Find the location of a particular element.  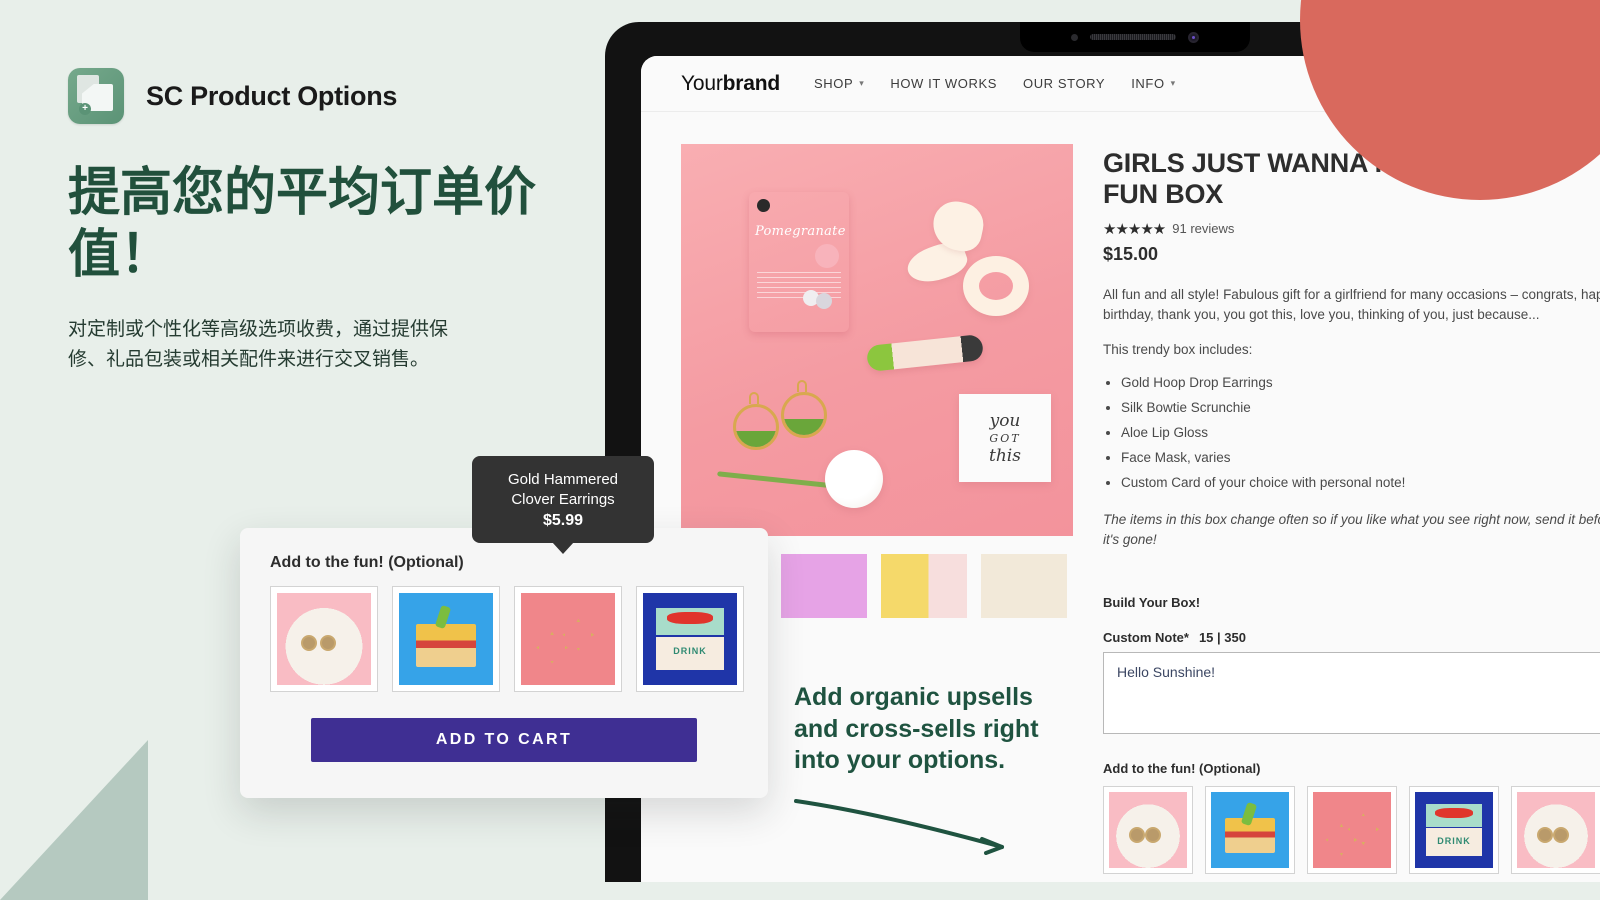

popup-title: Add to the fun! (Optional) is located at coordinates (367, 562).